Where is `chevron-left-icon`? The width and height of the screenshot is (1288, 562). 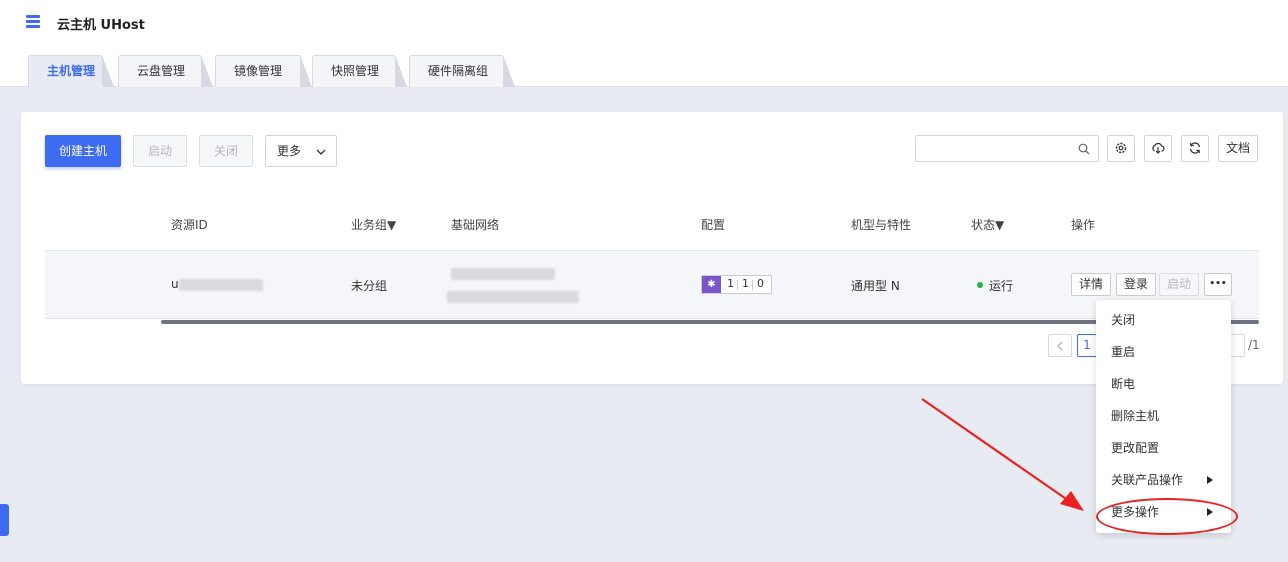 chevron-left-icon is located at coordinates (1060, 346).